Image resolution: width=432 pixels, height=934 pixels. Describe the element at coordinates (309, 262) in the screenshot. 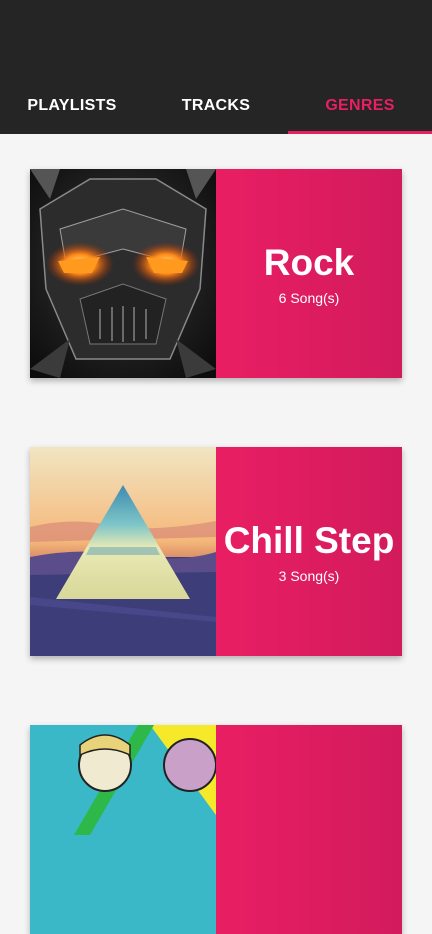

I see `genre-title: Rock` at that location.